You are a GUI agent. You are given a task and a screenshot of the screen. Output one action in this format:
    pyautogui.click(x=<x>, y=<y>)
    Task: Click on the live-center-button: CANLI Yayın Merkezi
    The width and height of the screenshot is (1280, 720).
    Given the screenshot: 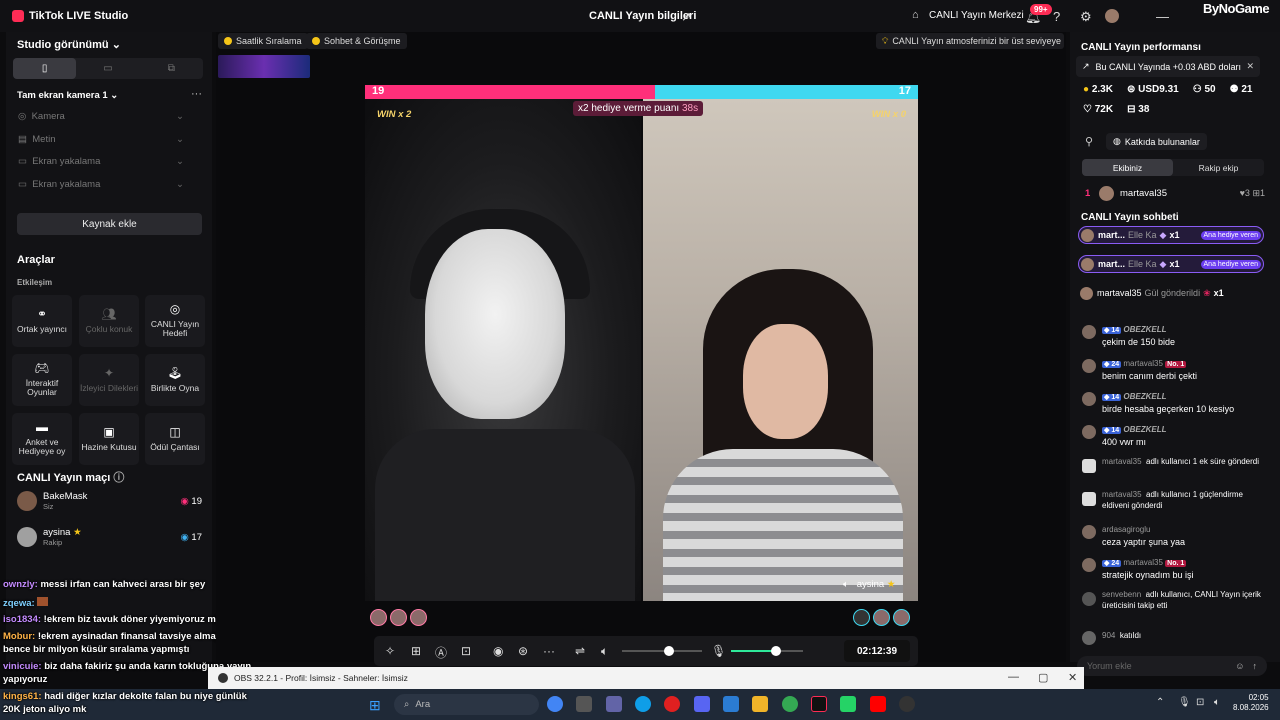 What is the action you would take?
    pyautogui.click(x=976, y=15)
    